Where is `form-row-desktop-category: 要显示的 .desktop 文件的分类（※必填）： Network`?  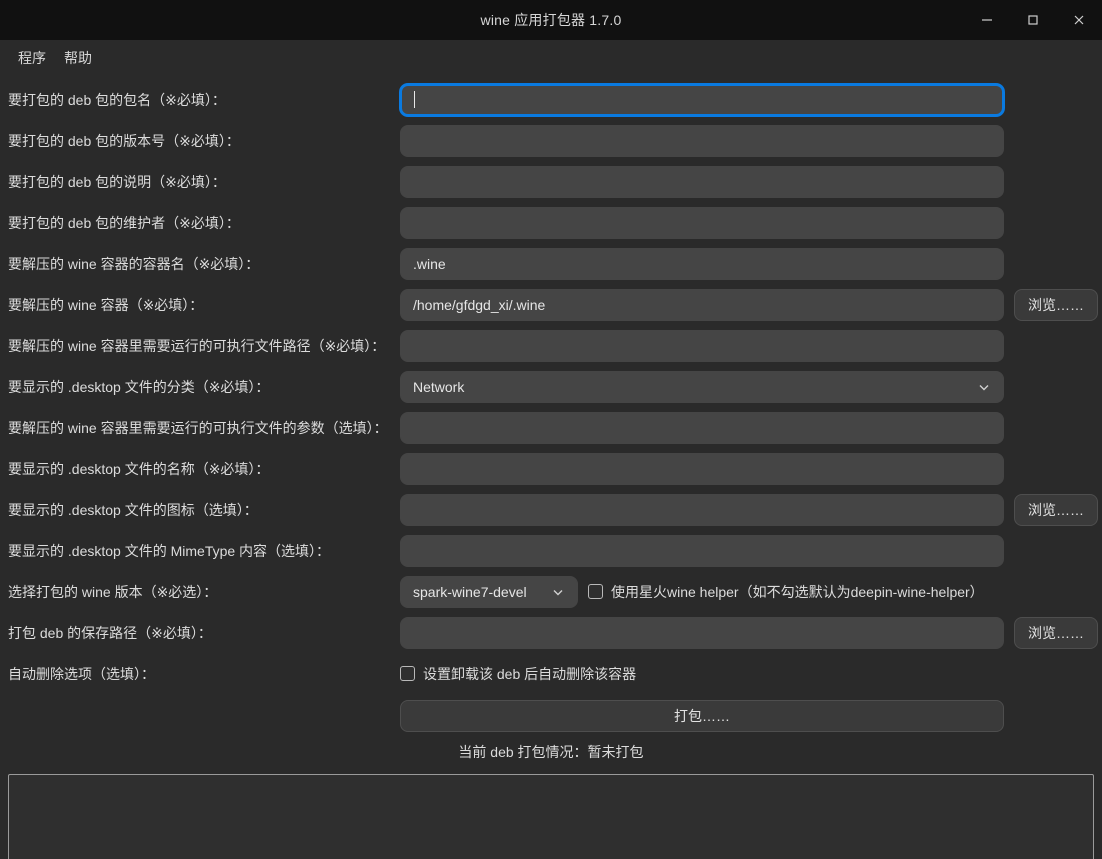 form-row-desktop-category: 要显示的 .desktop 文件的分类（※必填）： Network is located at coordinates (551, 386).